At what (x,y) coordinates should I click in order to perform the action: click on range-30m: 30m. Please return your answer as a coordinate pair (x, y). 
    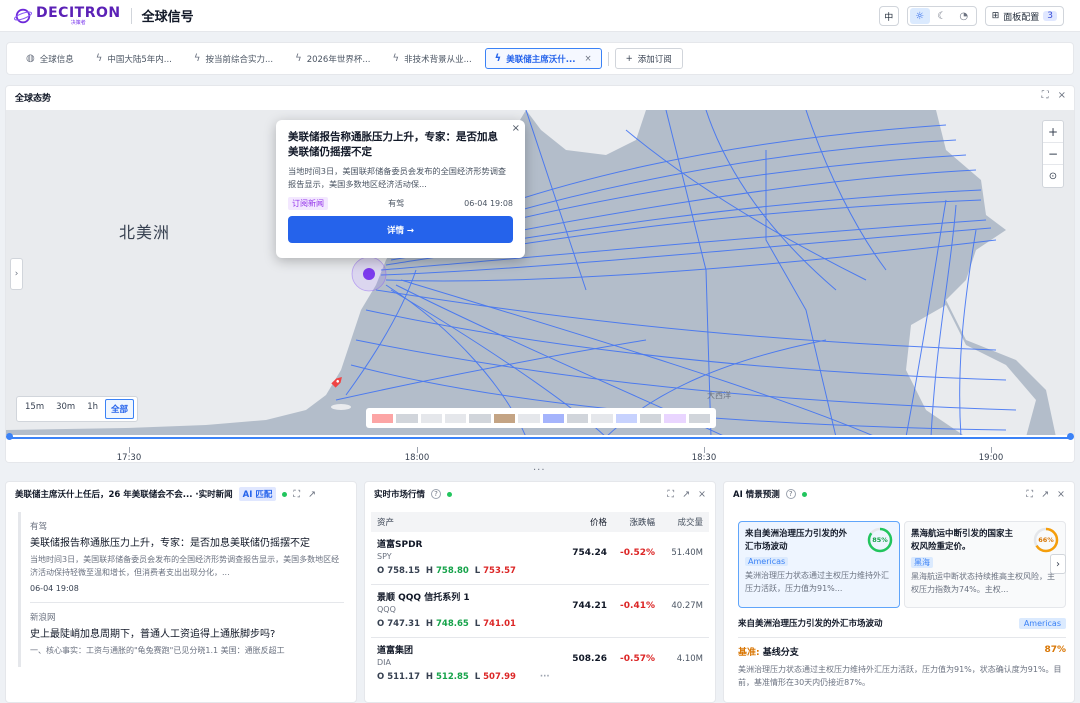
    Looking at the image, I should click on (65, 409).